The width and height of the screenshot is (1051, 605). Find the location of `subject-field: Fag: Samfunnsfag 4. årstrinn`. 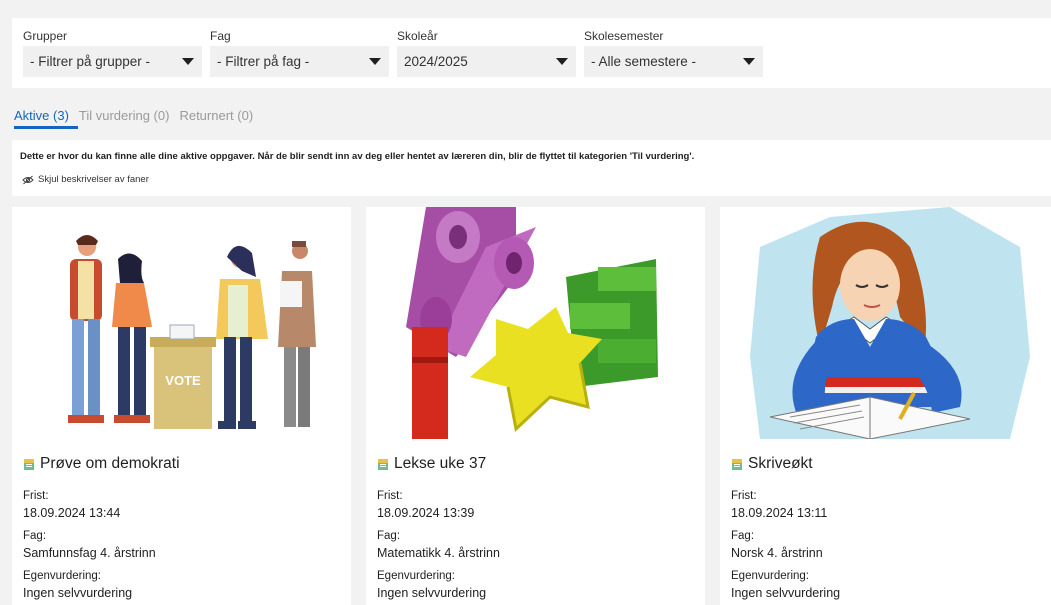

subject-field: Fag: Samfunnsfag 4. årstrinn is located at coordinates (89, 545).